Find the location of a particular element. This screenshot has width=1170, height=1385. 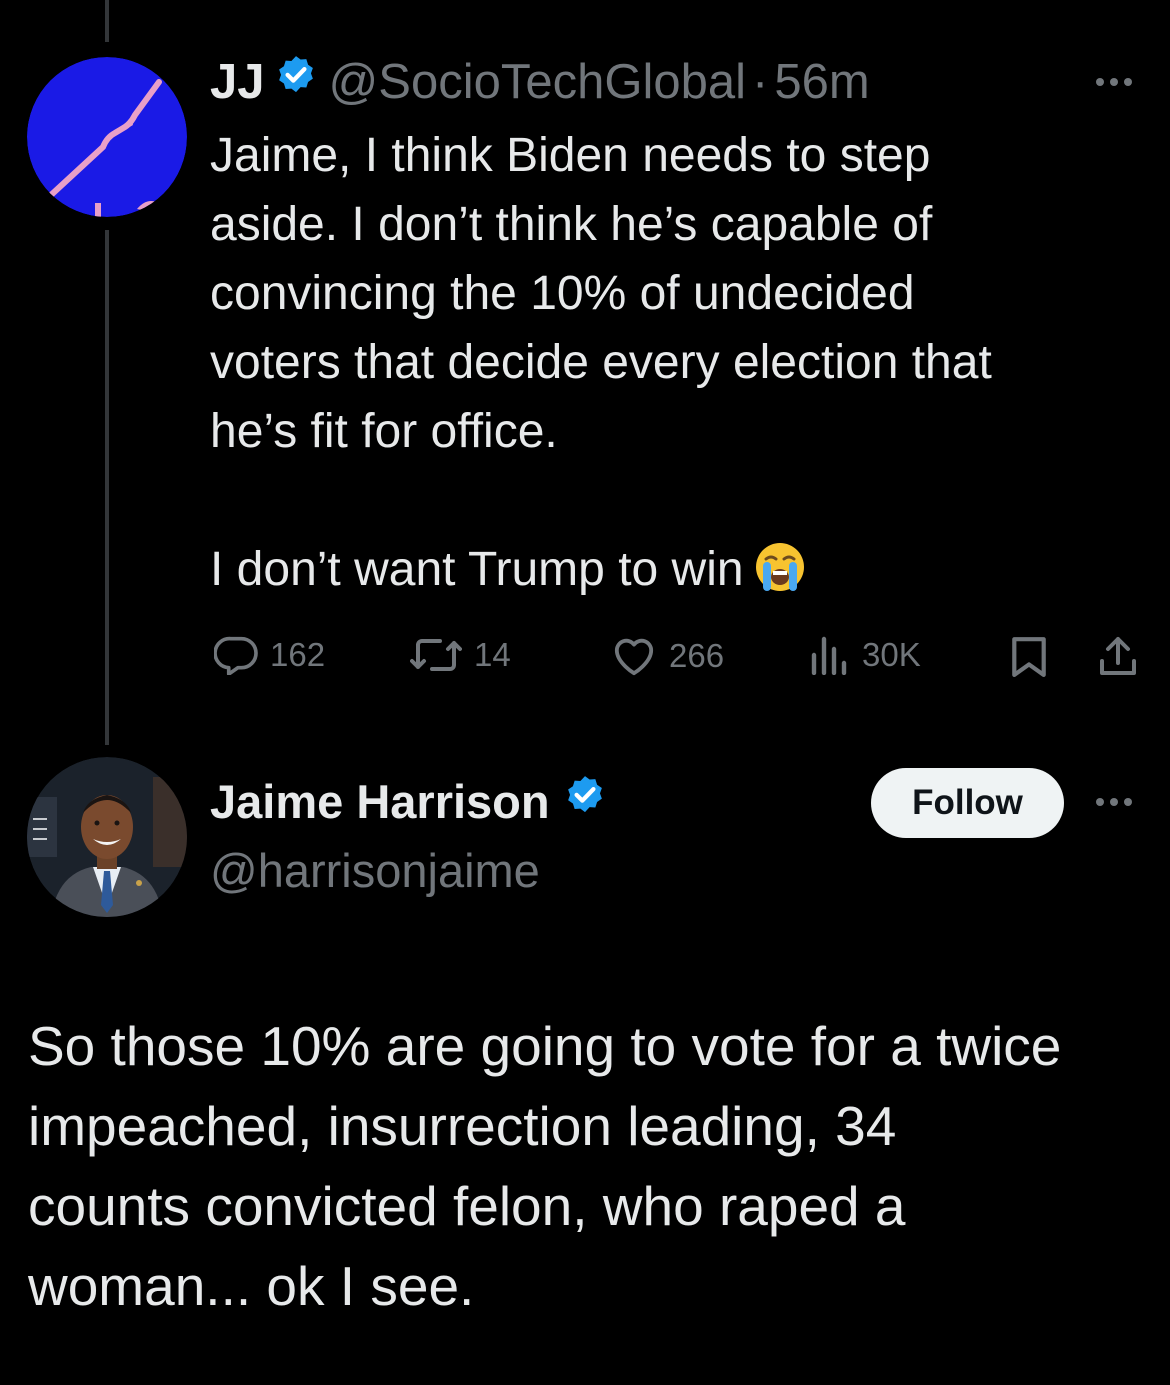

reply-icon is located at coordinates (236, 655).